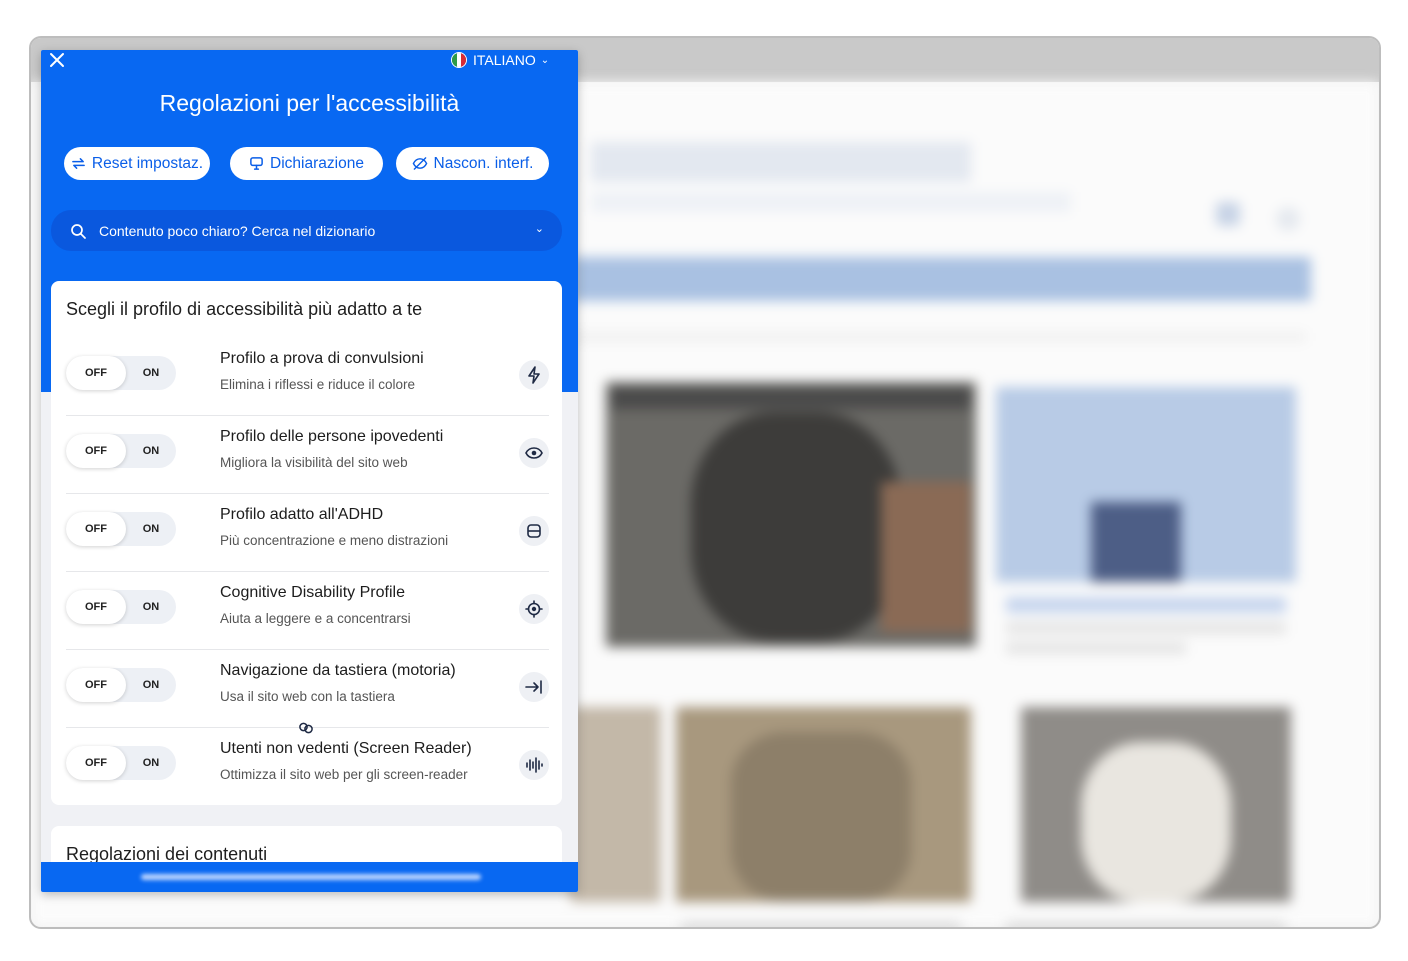 The height and width of the screenshot is (961, 1408). I want to click on tab-arrow-icon, so click(534, 687).